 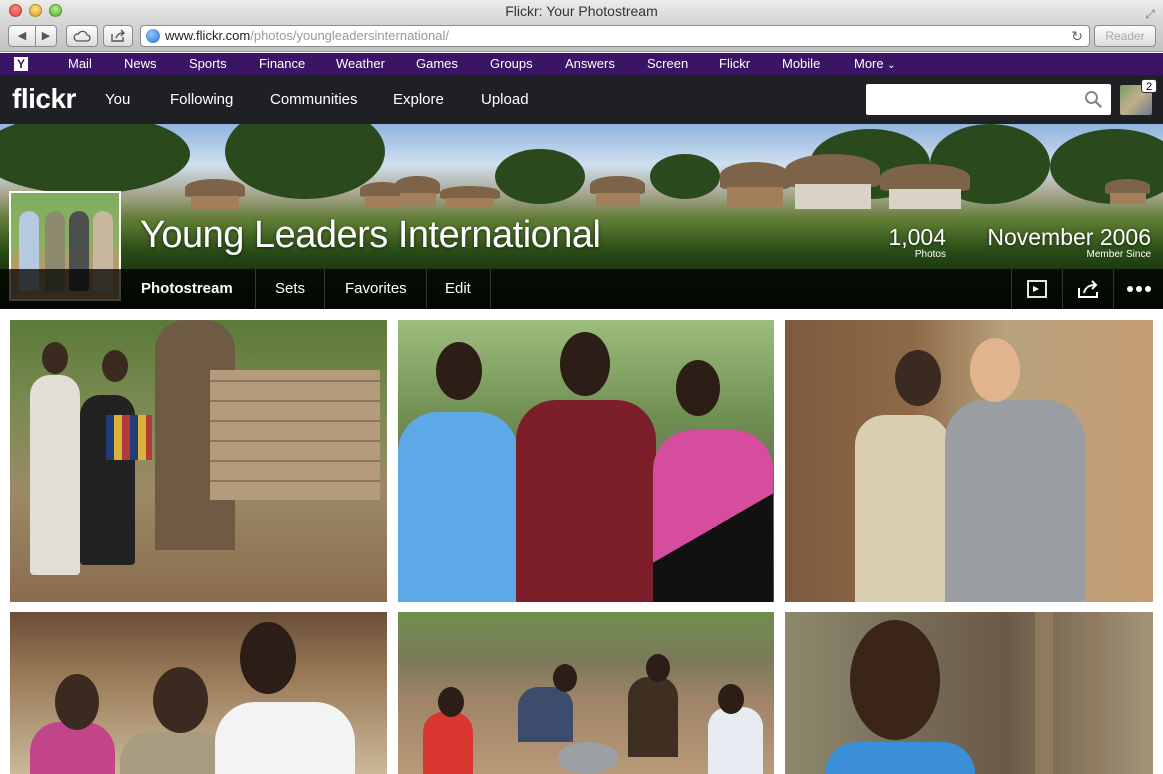 I want to click on yahoo-link-more: More ⌄, so click(x=875, y=65).